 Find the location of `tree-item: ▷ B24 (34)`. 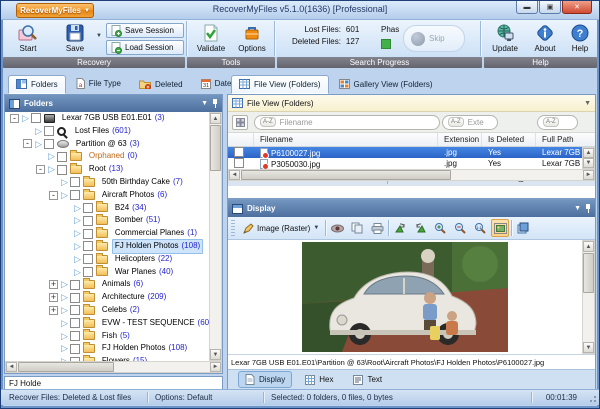

tree-item: ▷ B24 (34) is located at coordinates (107, 208).